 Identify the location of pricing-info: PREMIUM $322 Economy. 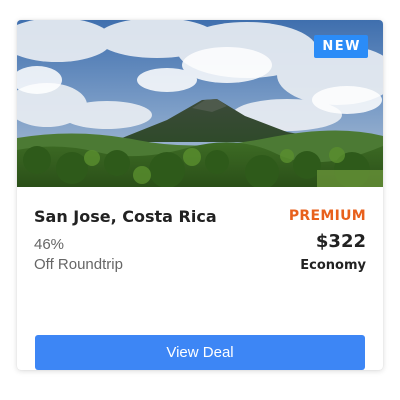
(327, 240).